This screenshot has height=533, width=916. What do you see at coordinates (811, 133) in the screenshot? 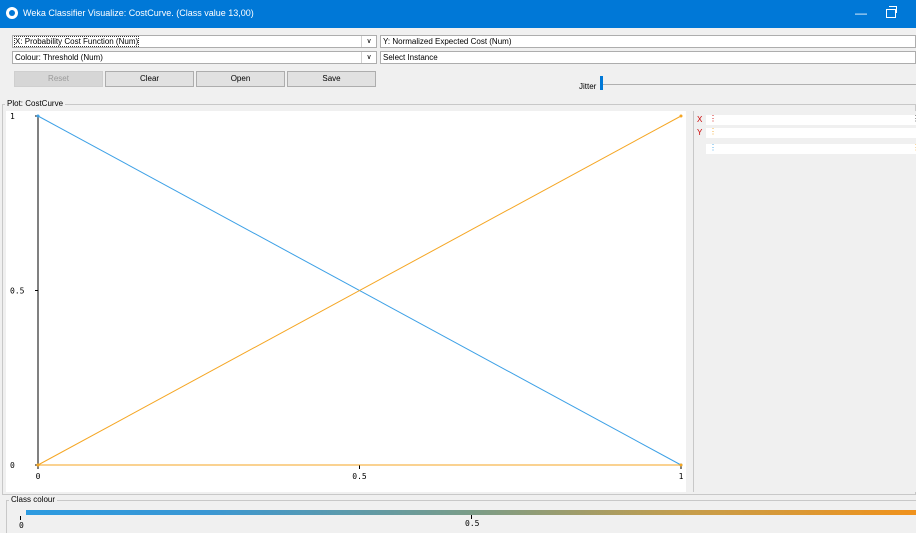
I see `y-instance-bar` at bounding box center [811, 133].